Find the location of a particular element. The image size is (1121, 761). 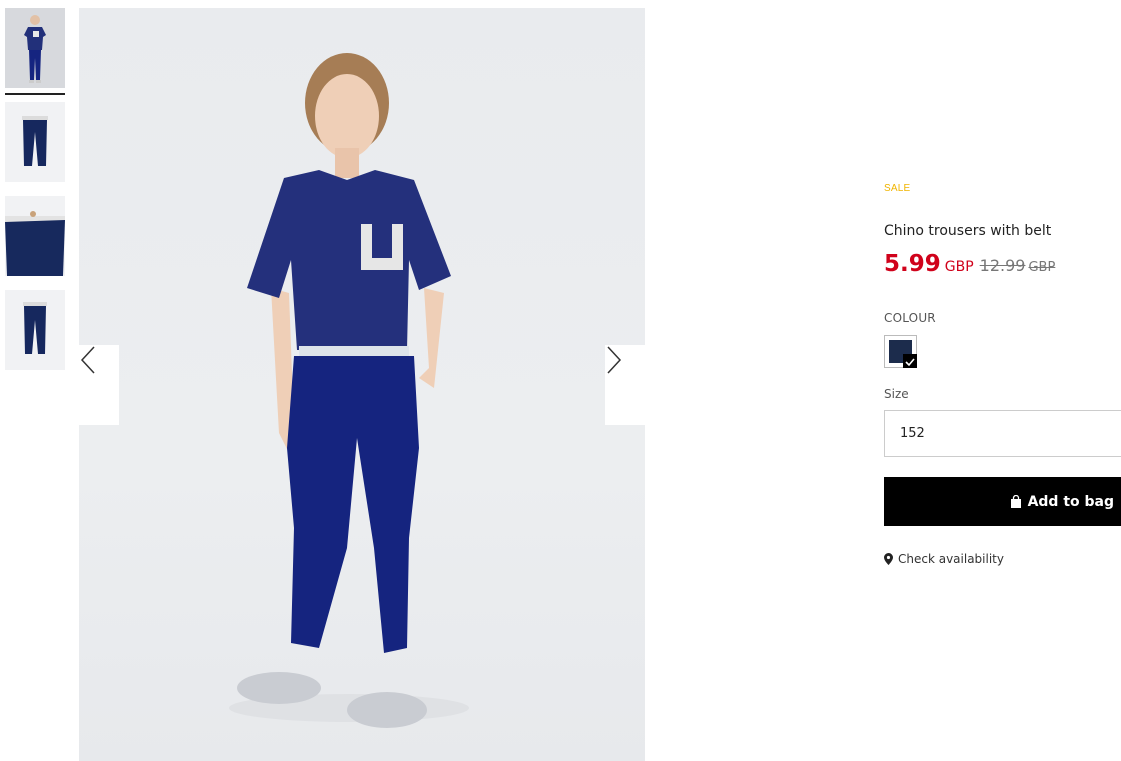

old-price-currency: GBP is located at coordinates (1042, 267).